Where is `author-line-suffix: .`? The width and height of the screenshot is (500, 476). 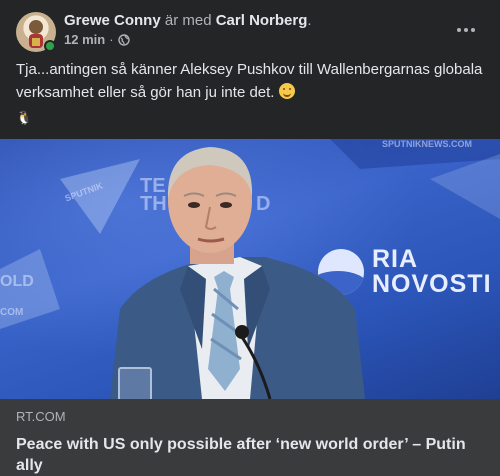
author-line-suffix: . is located at coordinates (309, 20).